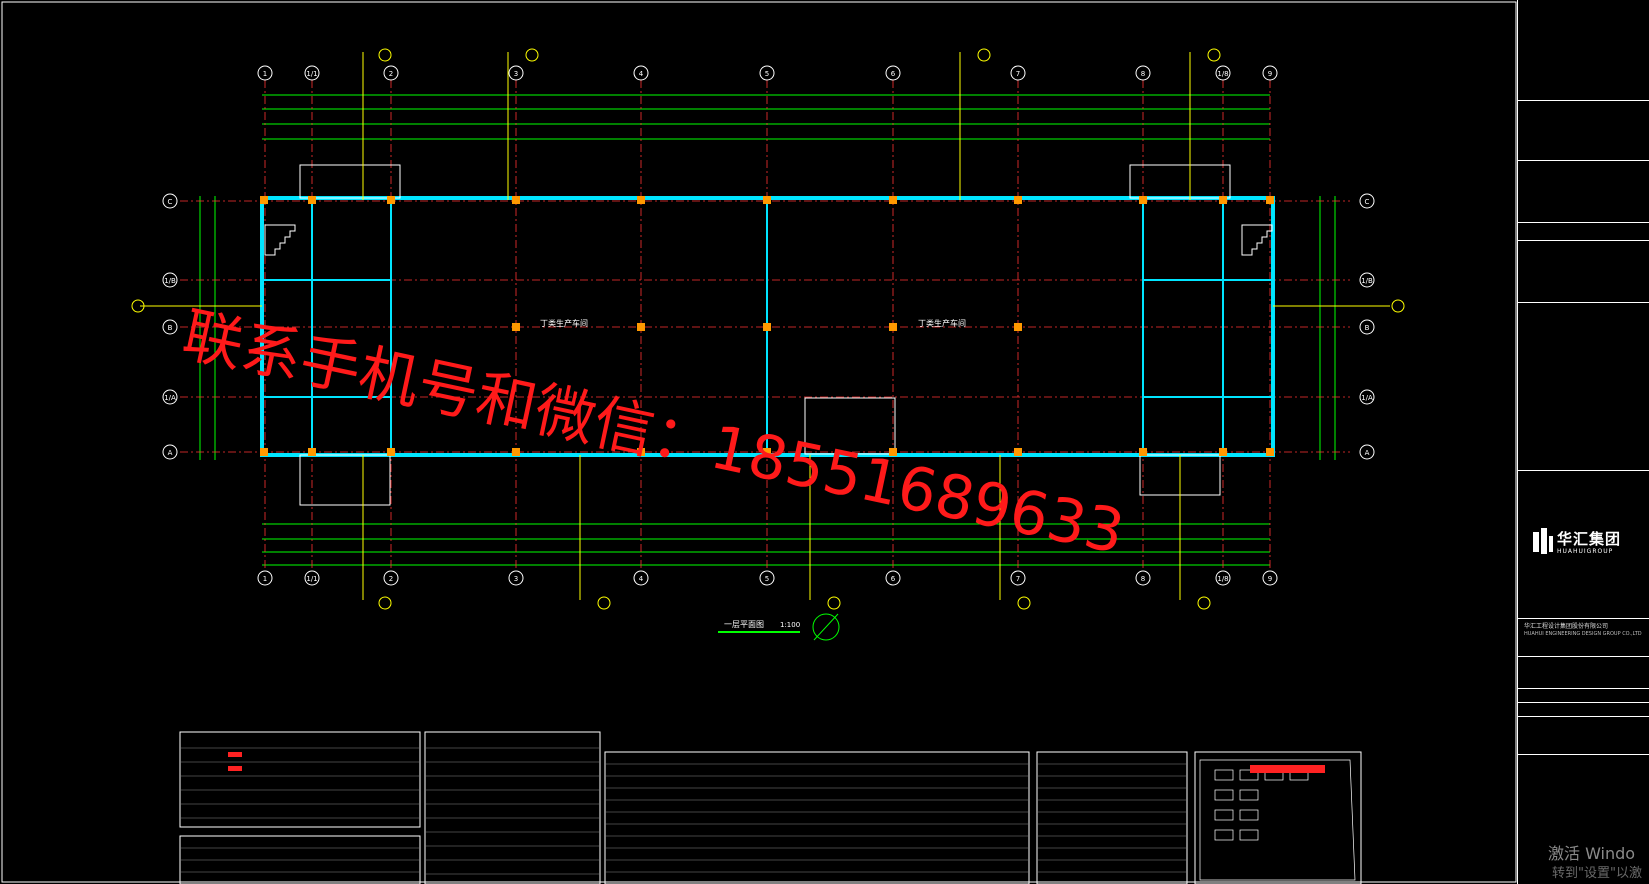 This screenshot has width=1649, height=884. Describe the element at coordinates (564, 323) in the screenshot. I see `room-label-left: 丁类生产车间` at that location.